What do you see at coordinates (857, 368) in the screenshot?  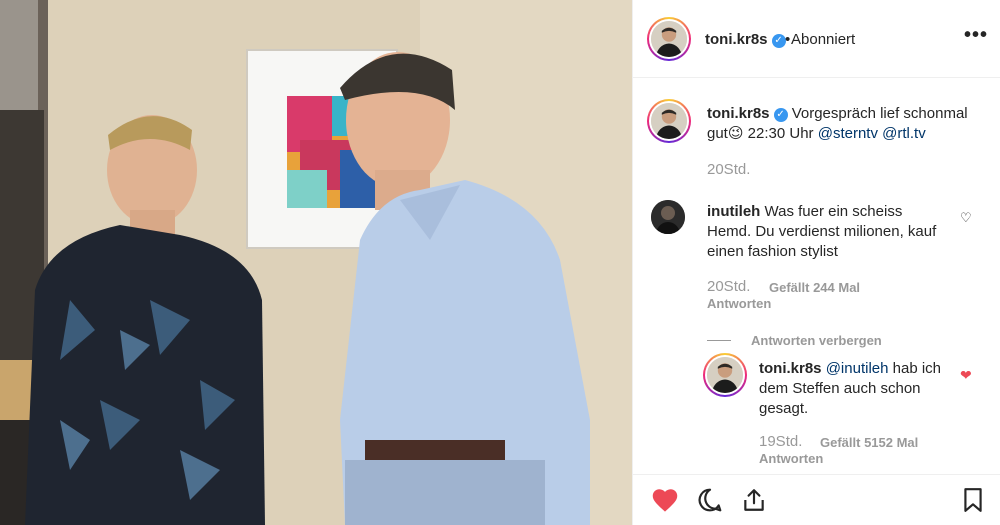 I see `reply-mention: @inutileh` at bounding box center [857, 368].